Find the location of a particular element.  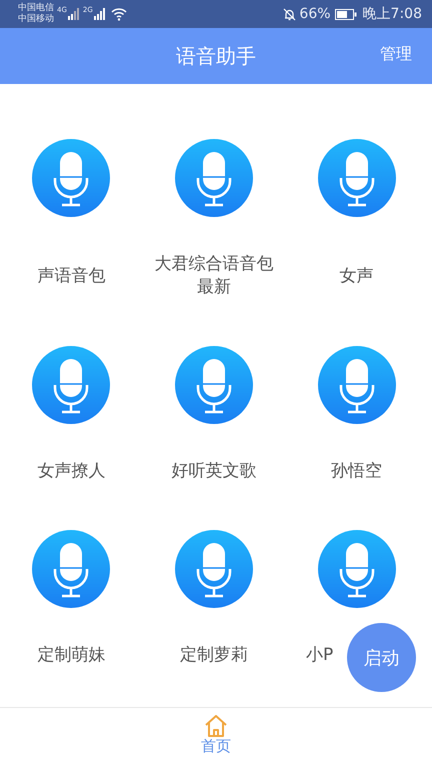

voice-pack-name: 好听英文歌 is located at coordinates (213, 471).